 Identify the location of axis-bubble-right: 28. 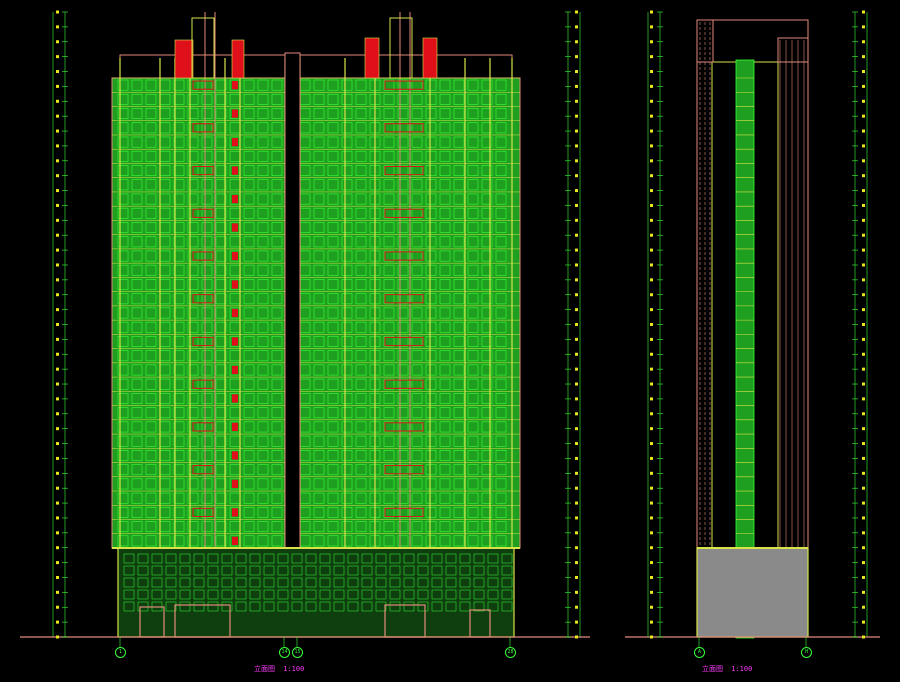
(510, 652).